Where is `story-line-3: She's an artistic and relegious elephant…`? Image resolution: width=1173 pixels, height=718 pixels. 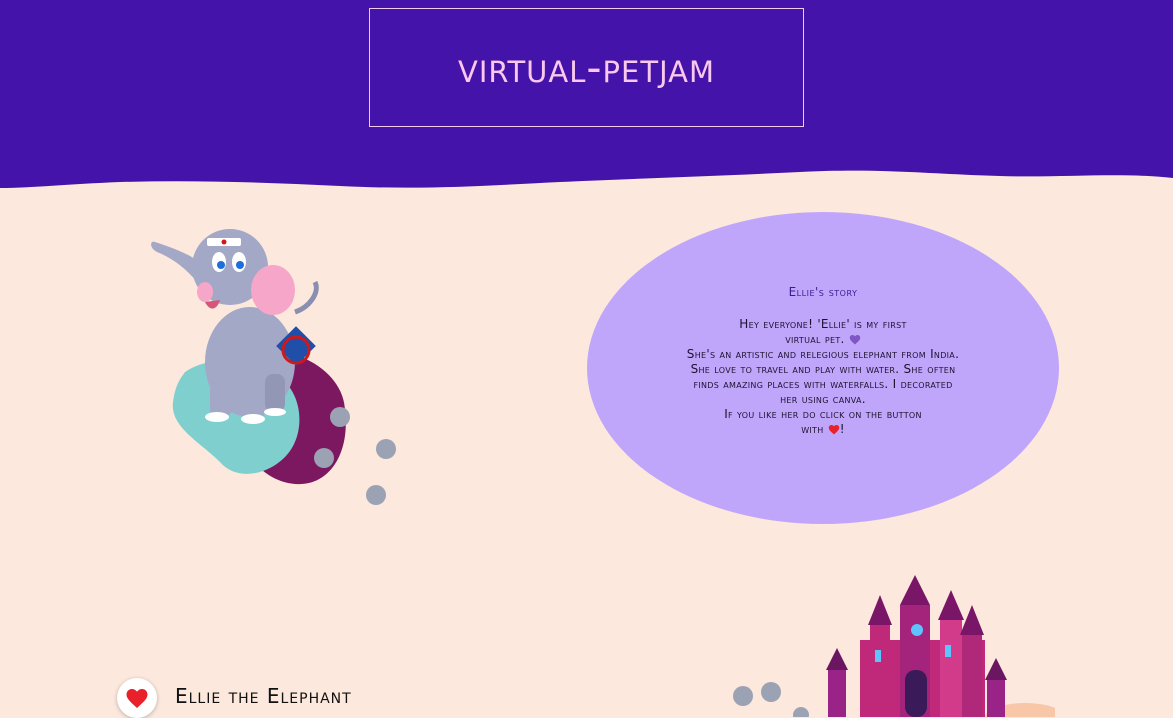 story-line-3: She's an artistic and relegious elephant… is located at coordinates (823, 376).